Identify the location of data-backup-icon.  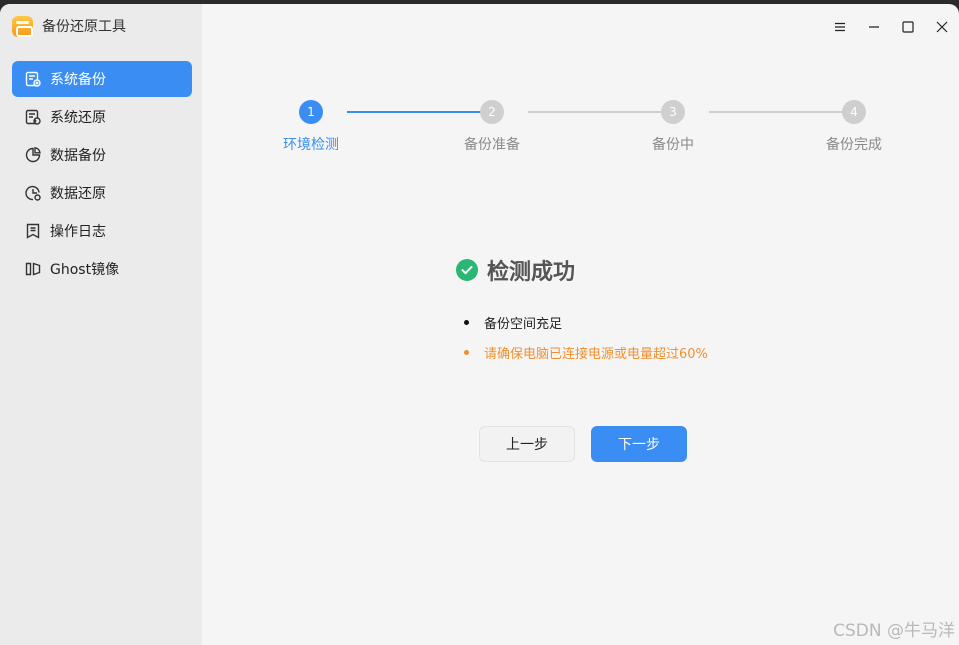
(33, 155).